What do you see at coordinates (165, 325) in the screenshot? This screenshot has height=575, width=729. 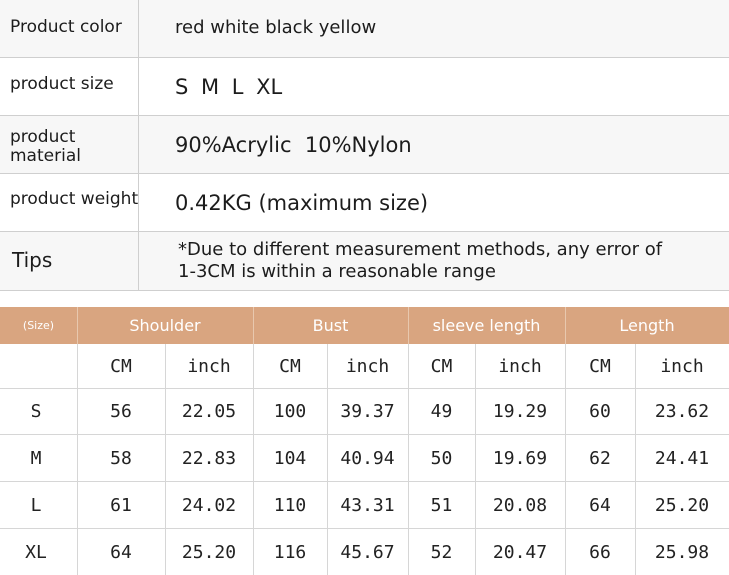 I see `group-header-shoulder: Shoulder` at bounding box center [165, 325].